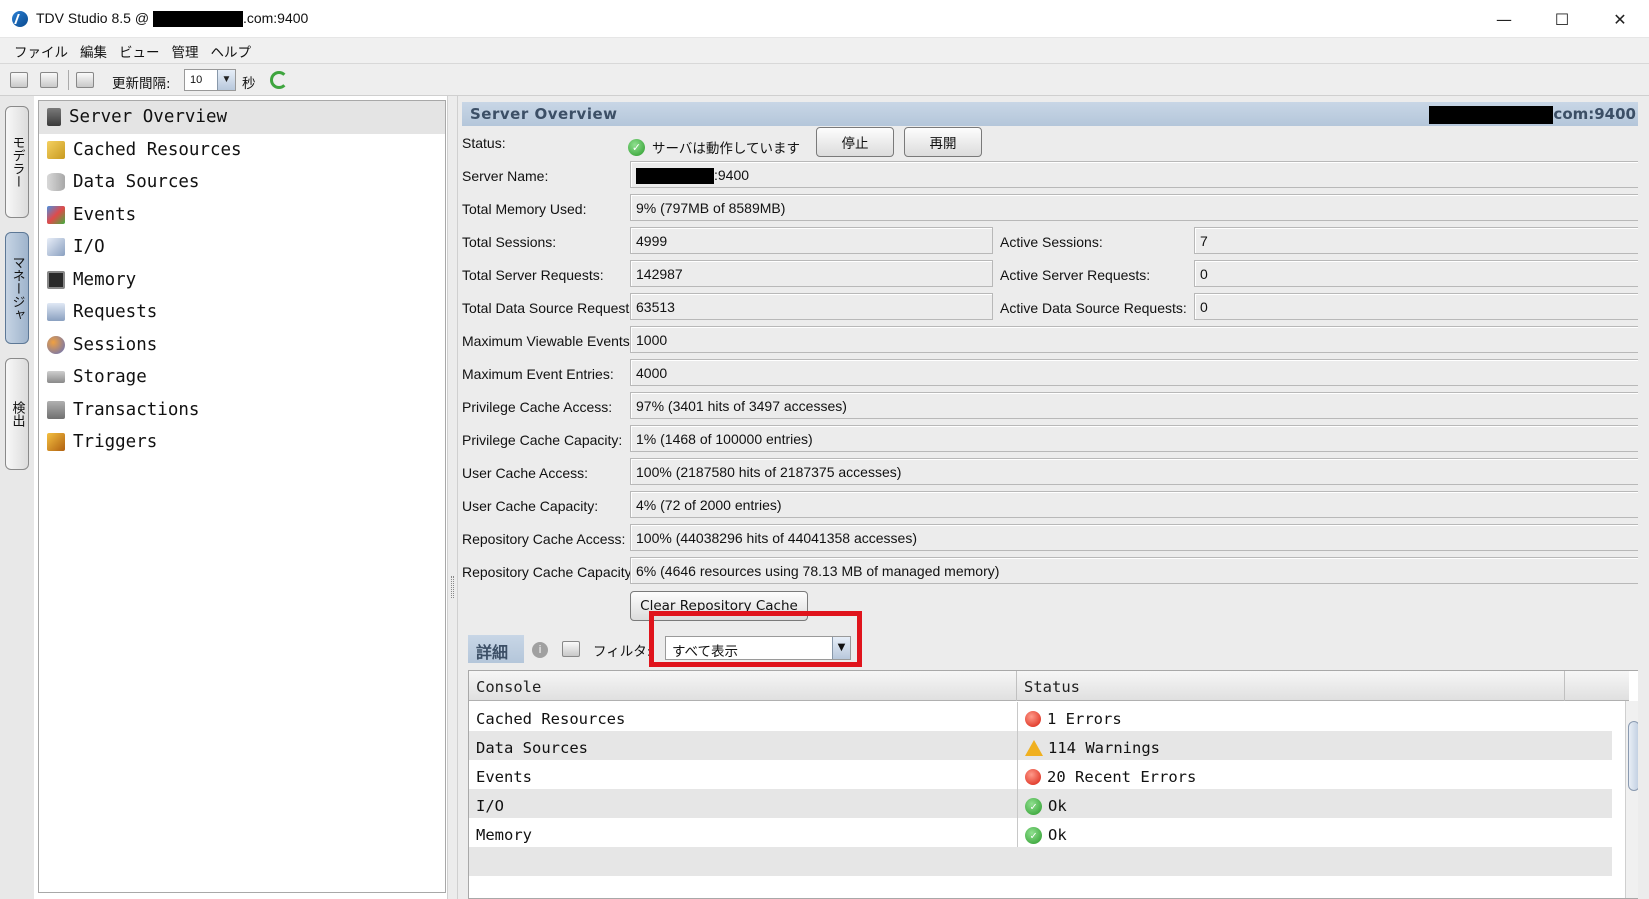 The image size is (1649, 899). Describe the element at coordinates (1504, 19) in the screenshot. I see `minimize-button: —` at that location.